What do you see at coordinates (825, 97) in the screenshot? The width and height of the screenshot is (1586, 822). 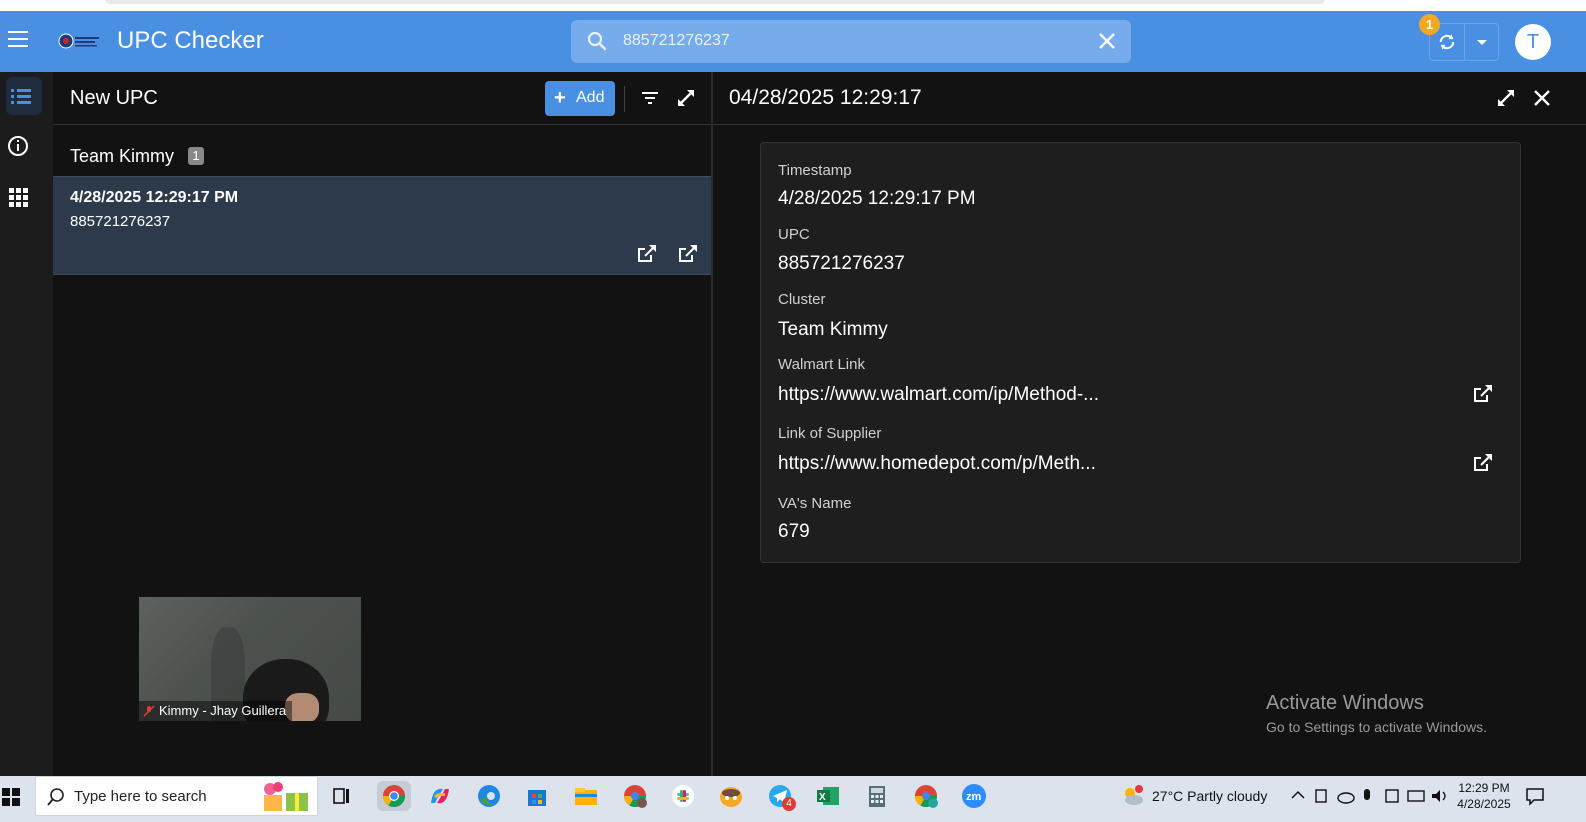 I see `detail-panel-title: 04/28/2025 12:29:17` at bounding box center [825, 97].